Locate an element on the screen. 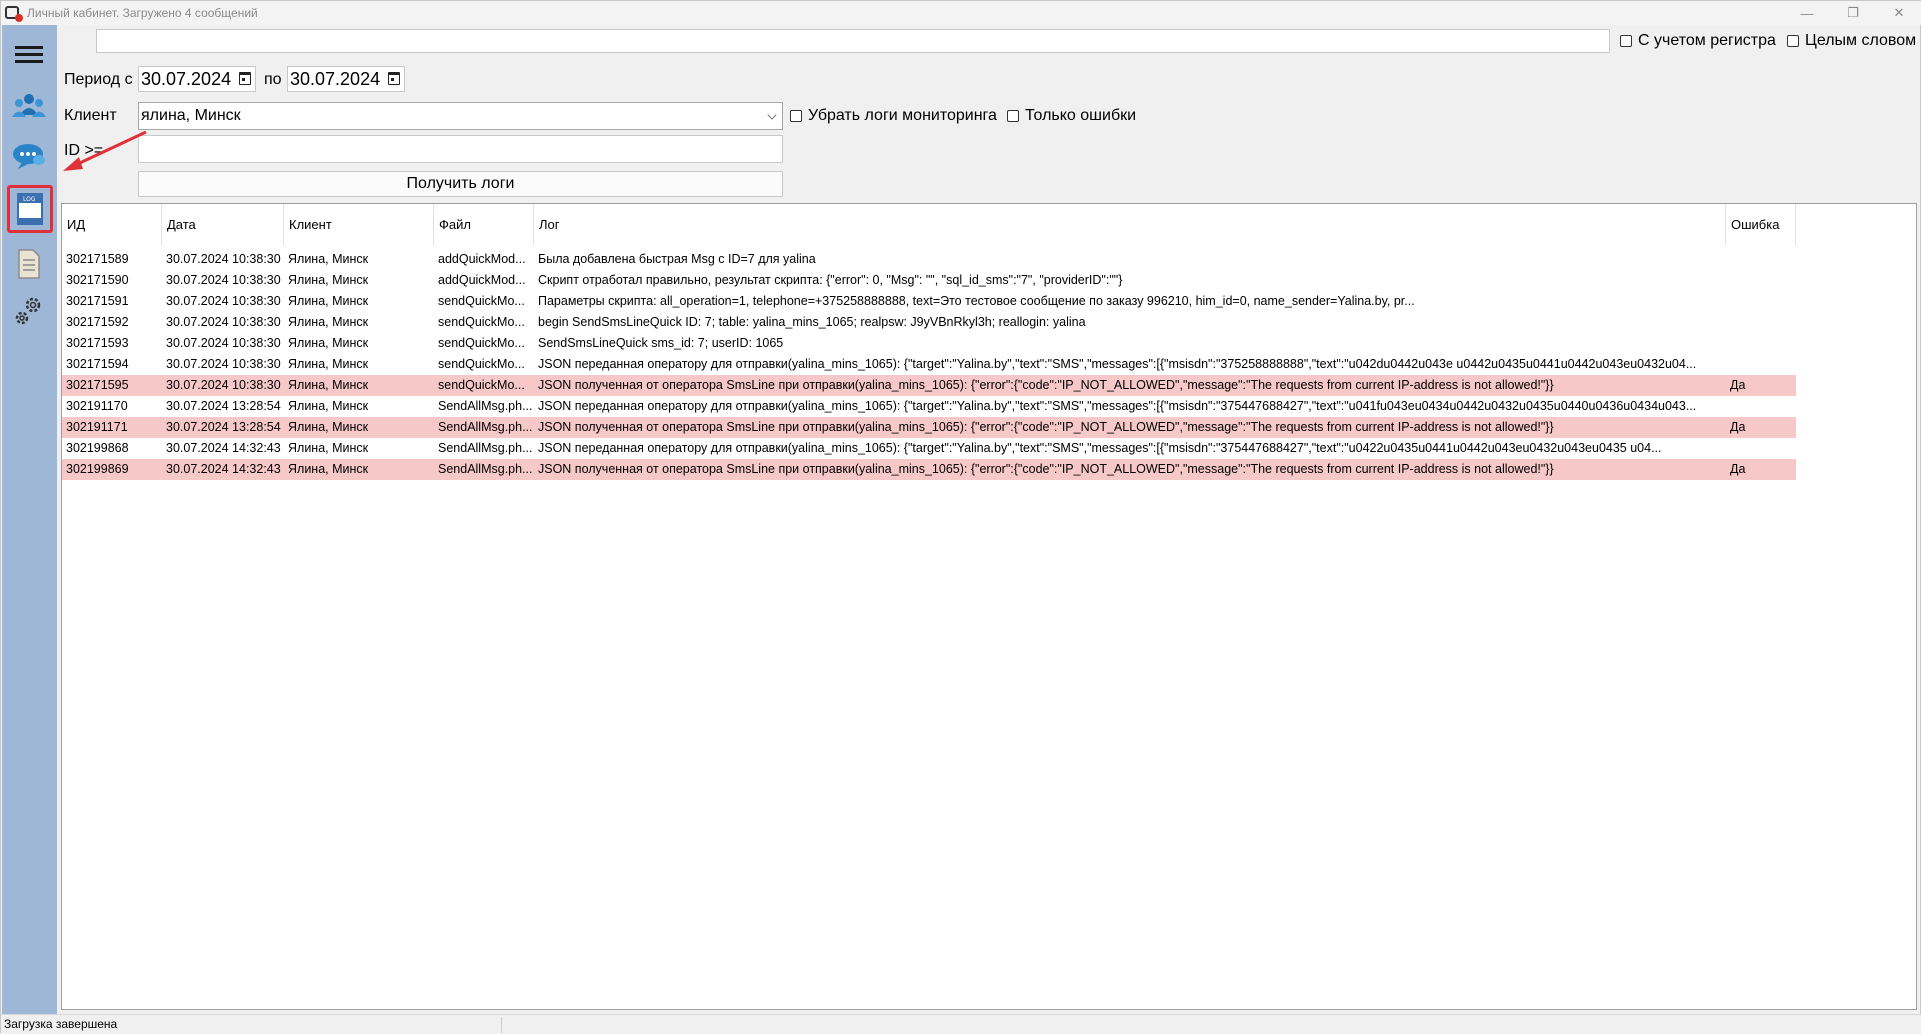  case-sensitive-checkbox: С учетом регистра is located at coordinates (1698, 41).